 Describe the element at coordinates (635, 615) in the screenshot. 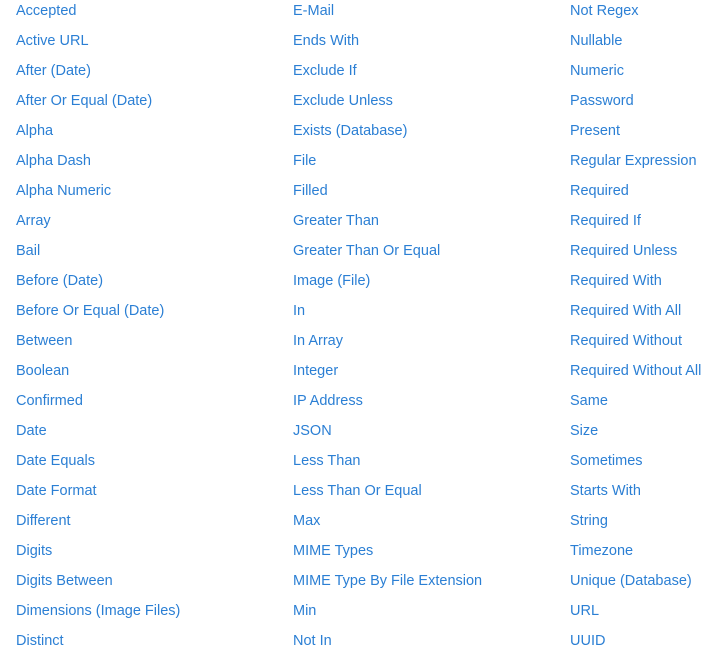

I see `rule-link: URL` at that location.